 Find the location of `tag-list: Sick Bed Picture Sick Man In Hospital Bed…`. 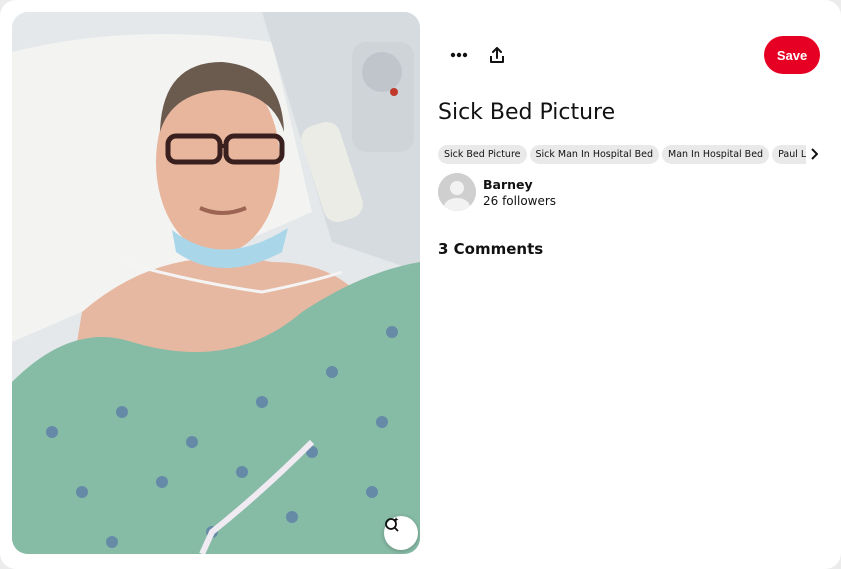

tag-list: Sick Bed Picture Sick Man In Hospital Bed… is located at coordinates (629, 154).